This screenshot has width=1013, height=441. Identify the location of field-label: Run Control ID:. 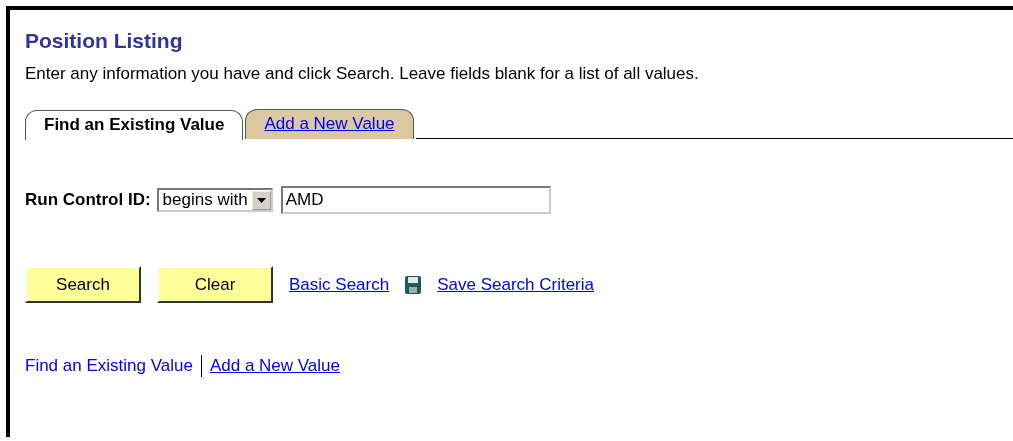
(88, 200).